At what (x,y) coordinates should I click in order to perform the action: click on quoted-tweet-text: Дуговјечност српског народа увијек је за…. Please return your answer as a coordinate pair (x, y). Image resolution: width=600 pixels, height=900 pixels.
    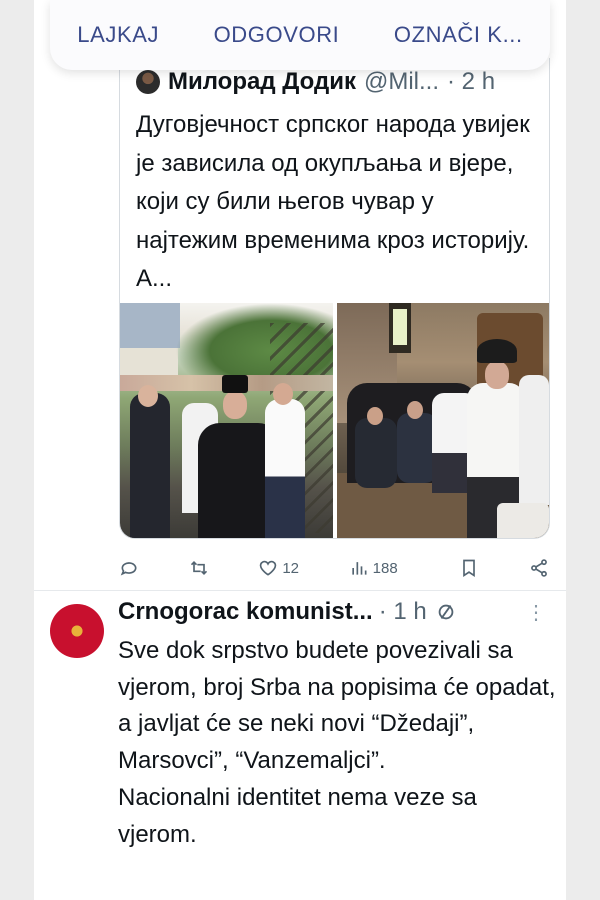
    Looking at the image, I should click on (333, 201).